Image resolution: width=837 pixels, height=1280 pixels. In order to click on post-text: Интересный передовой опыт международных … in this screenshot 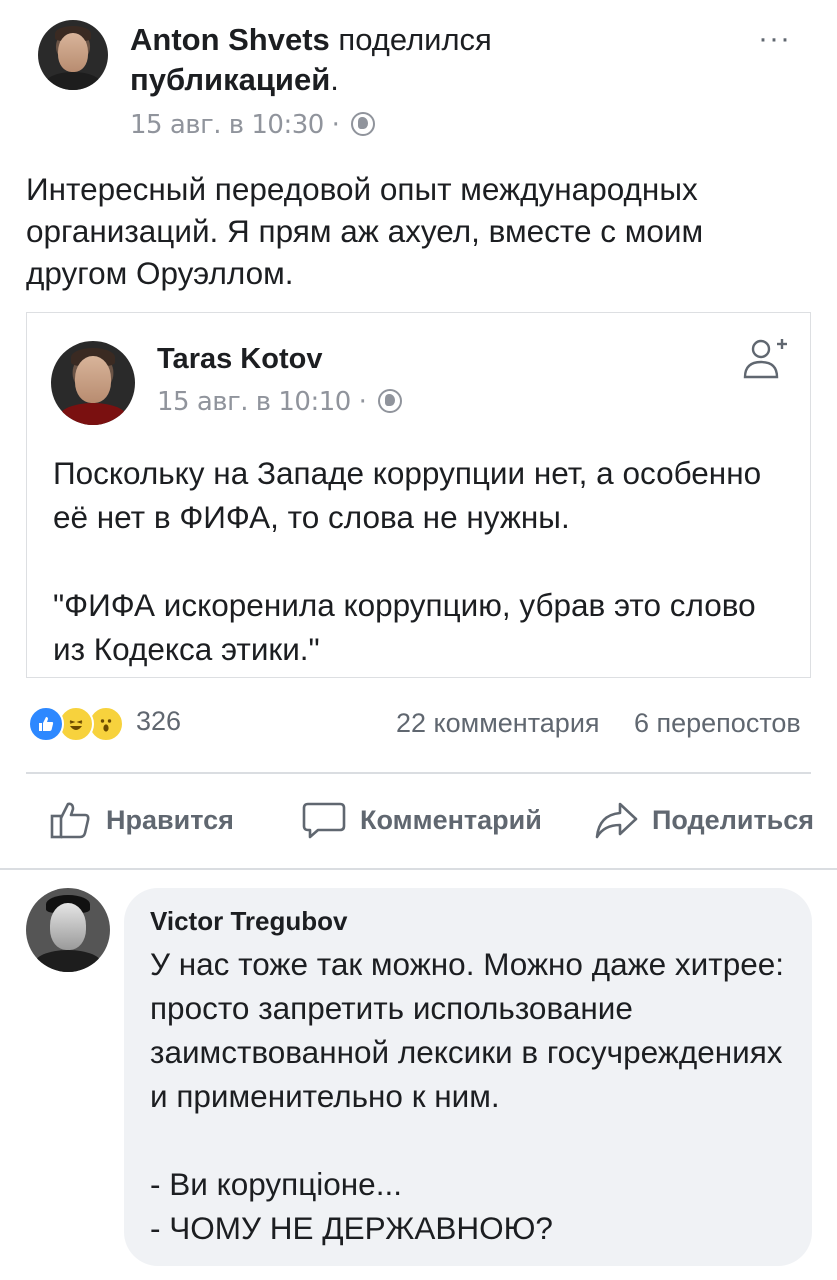, I will do `click(365, 231)`.